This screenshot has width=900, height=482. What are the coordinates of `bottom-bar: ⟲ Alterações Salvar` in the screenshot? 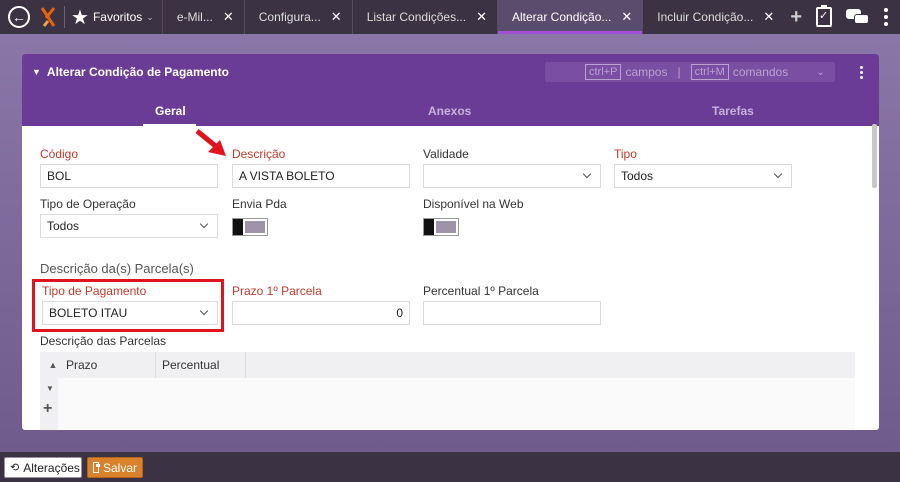 It's located at (450, 467).